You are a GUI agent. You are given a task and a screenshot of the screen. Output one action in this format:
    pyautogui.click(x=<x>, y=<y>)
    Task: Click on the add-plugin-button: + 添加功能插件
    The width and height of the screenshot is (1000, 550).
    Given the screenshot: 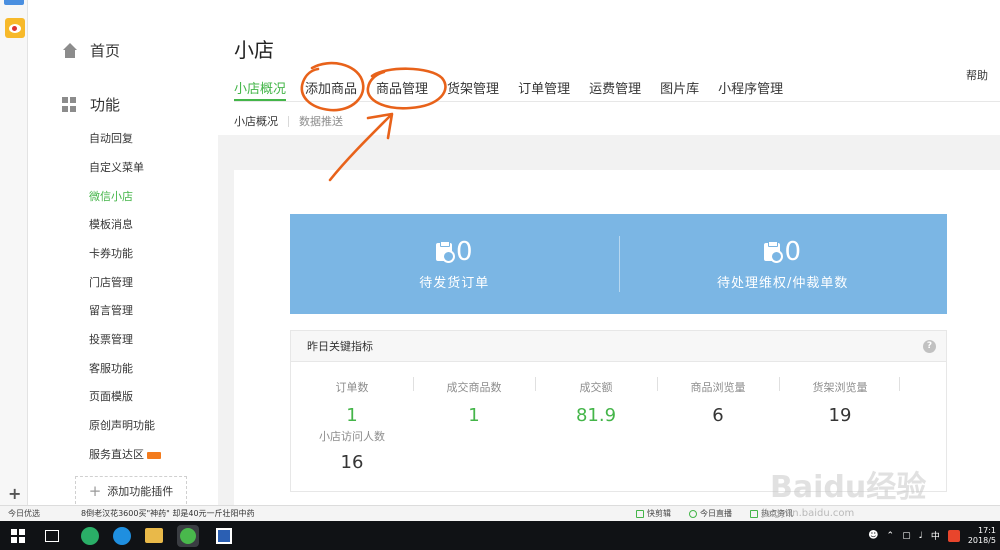 What is the action you would take?
    pyautogui.click(x=131, y=490)
    